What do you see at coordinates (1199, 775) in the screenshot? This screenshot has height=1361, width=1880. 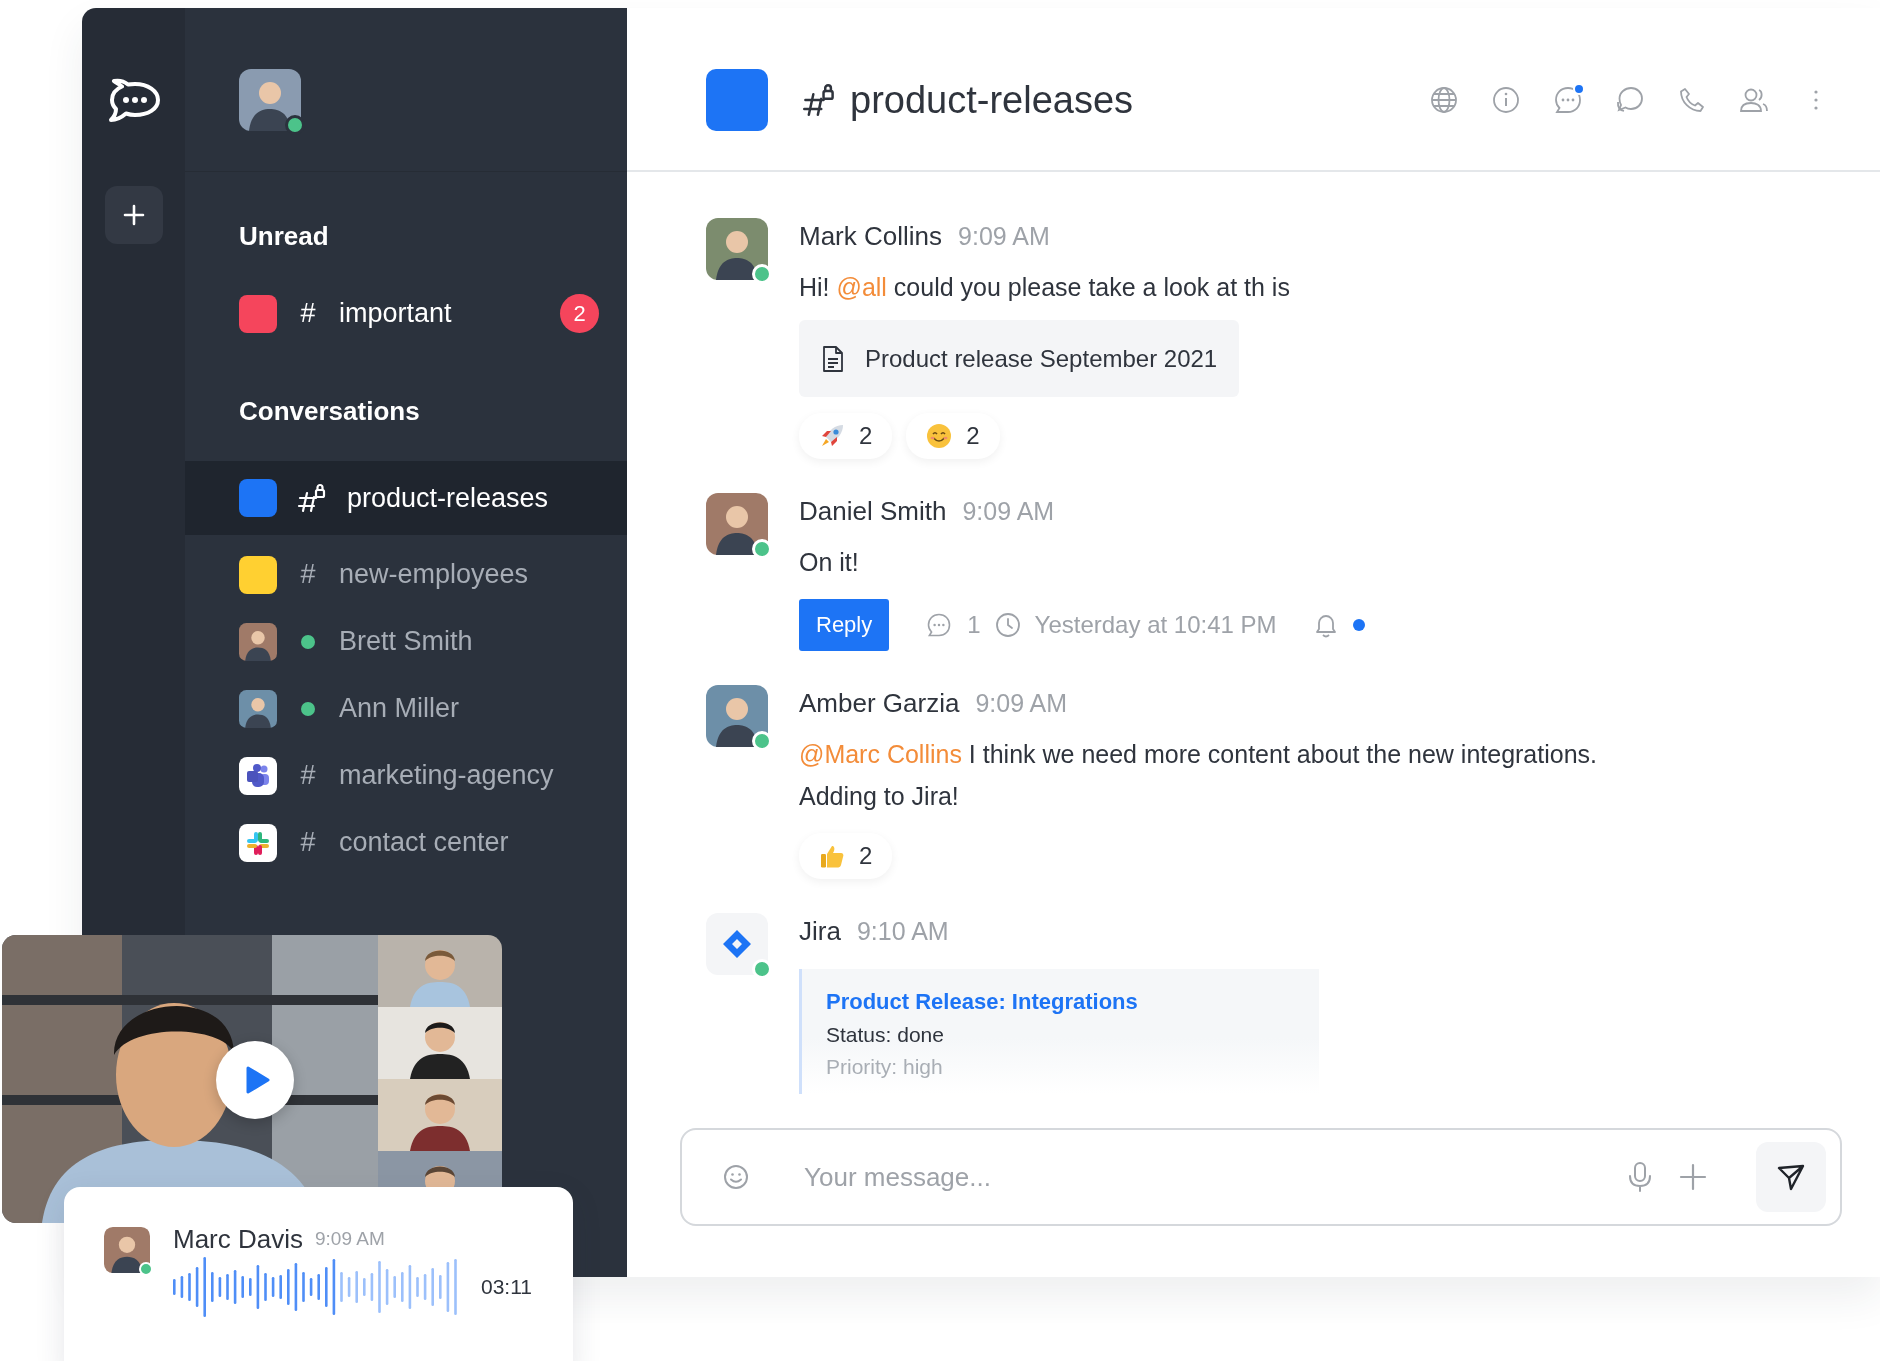 I see `message-text: @Marc Collins I think we need more content about the new integrations. Adding to Jira!` at bounding box center [1199, 775].